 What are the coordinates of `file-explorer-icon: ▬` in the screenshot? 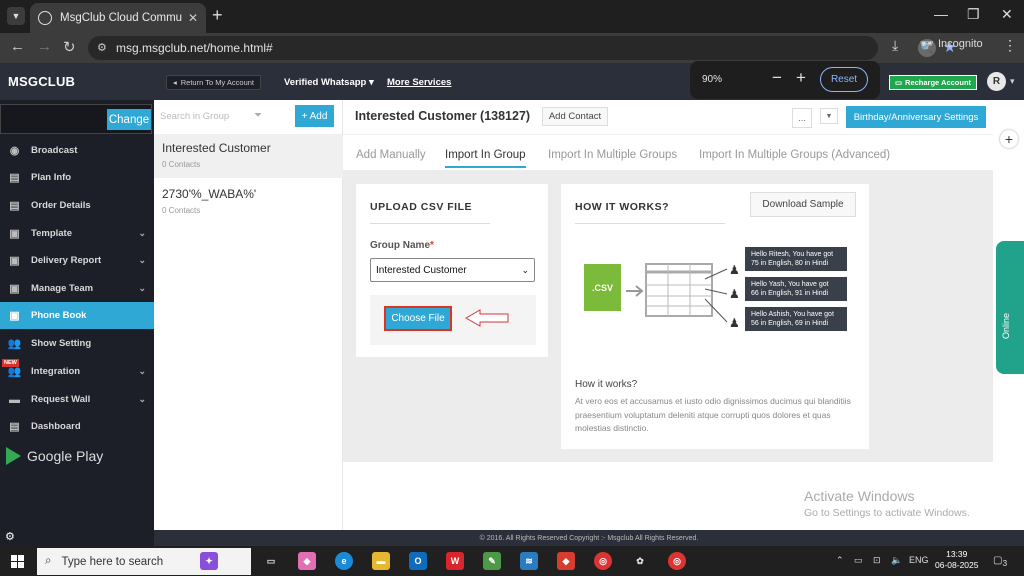 It's located at (381, 561).